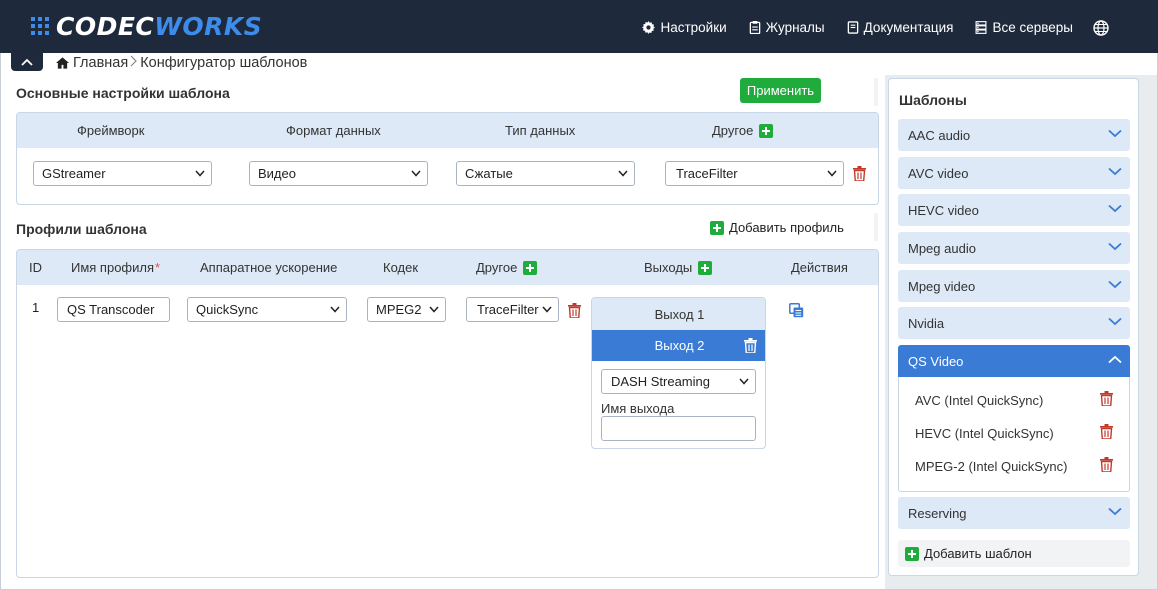 The width and height of the screenshot is (1158, 590). I want to click on framework-select: GStreamer, so click(122, 173).